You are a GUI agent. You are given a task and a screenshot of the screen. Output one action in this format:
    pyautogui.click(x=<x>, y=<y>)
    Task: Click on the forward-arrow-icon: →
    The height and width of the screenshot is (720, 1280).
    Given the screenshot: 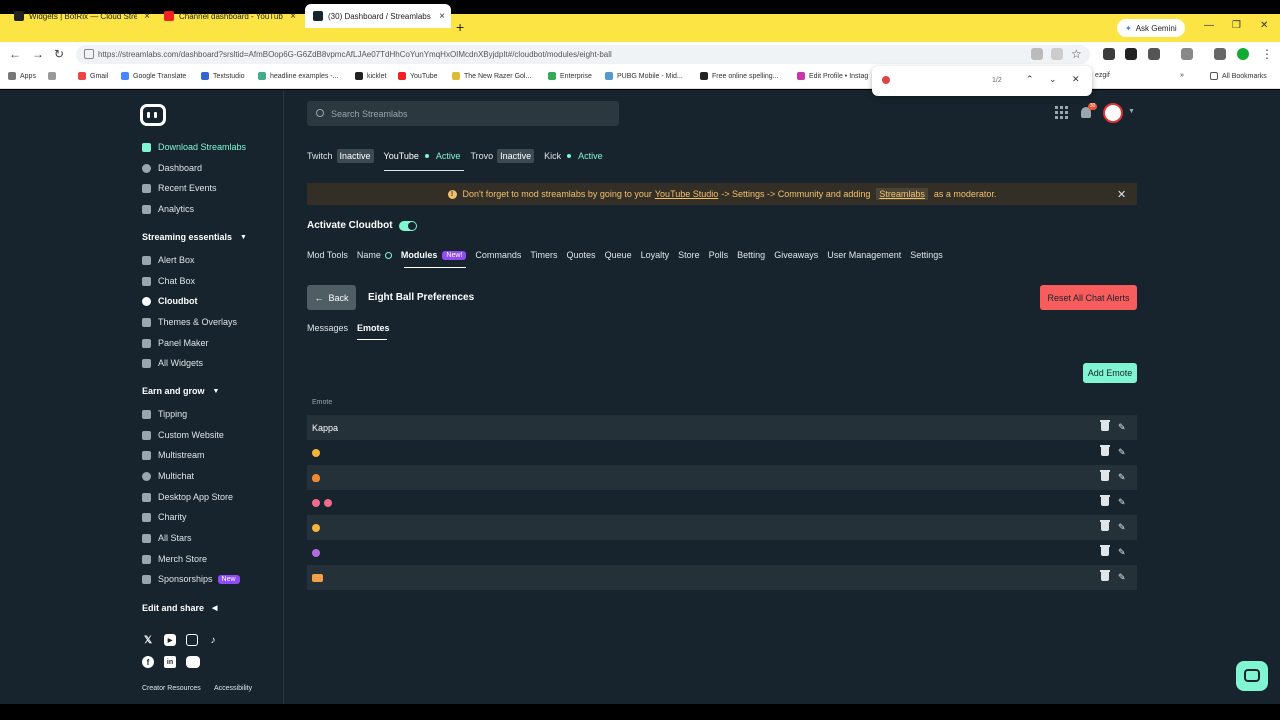 What is the action you would take?
    pyautogui.click(x=38, y=54)
    